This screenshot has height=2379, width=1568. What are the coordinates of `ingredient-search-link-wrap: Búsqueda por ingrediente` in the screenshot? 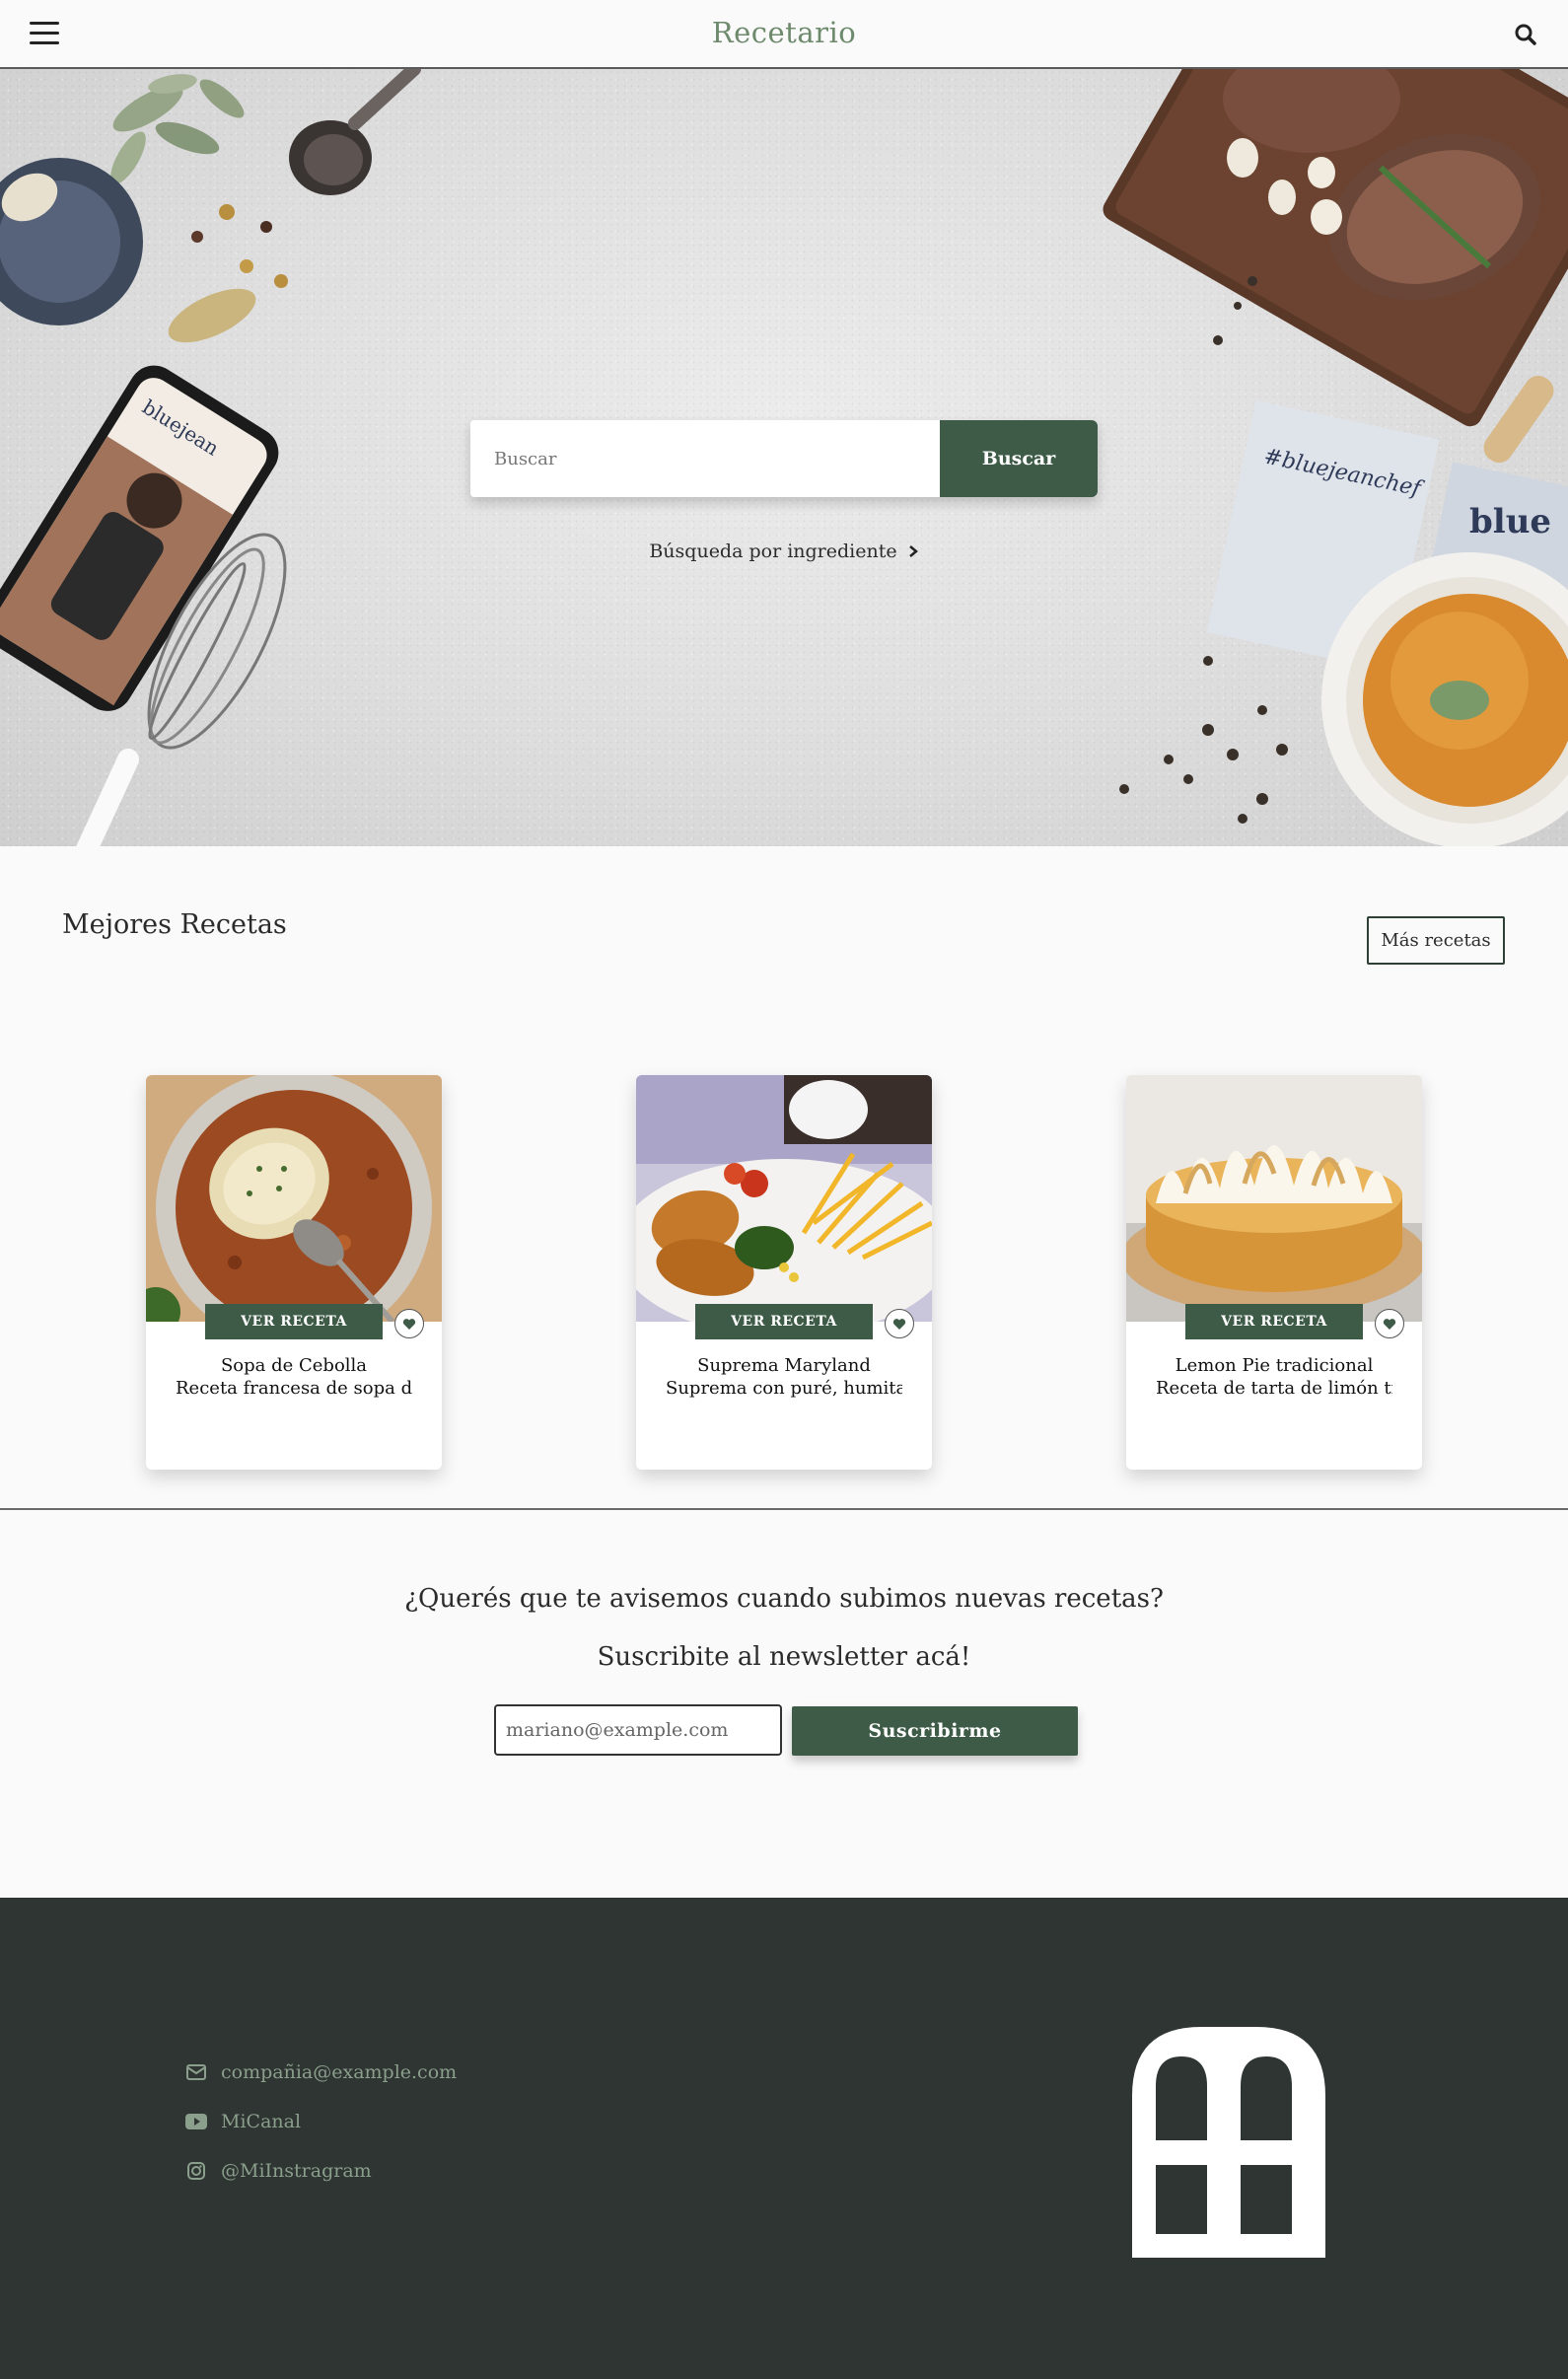 It's located at (784, 551).